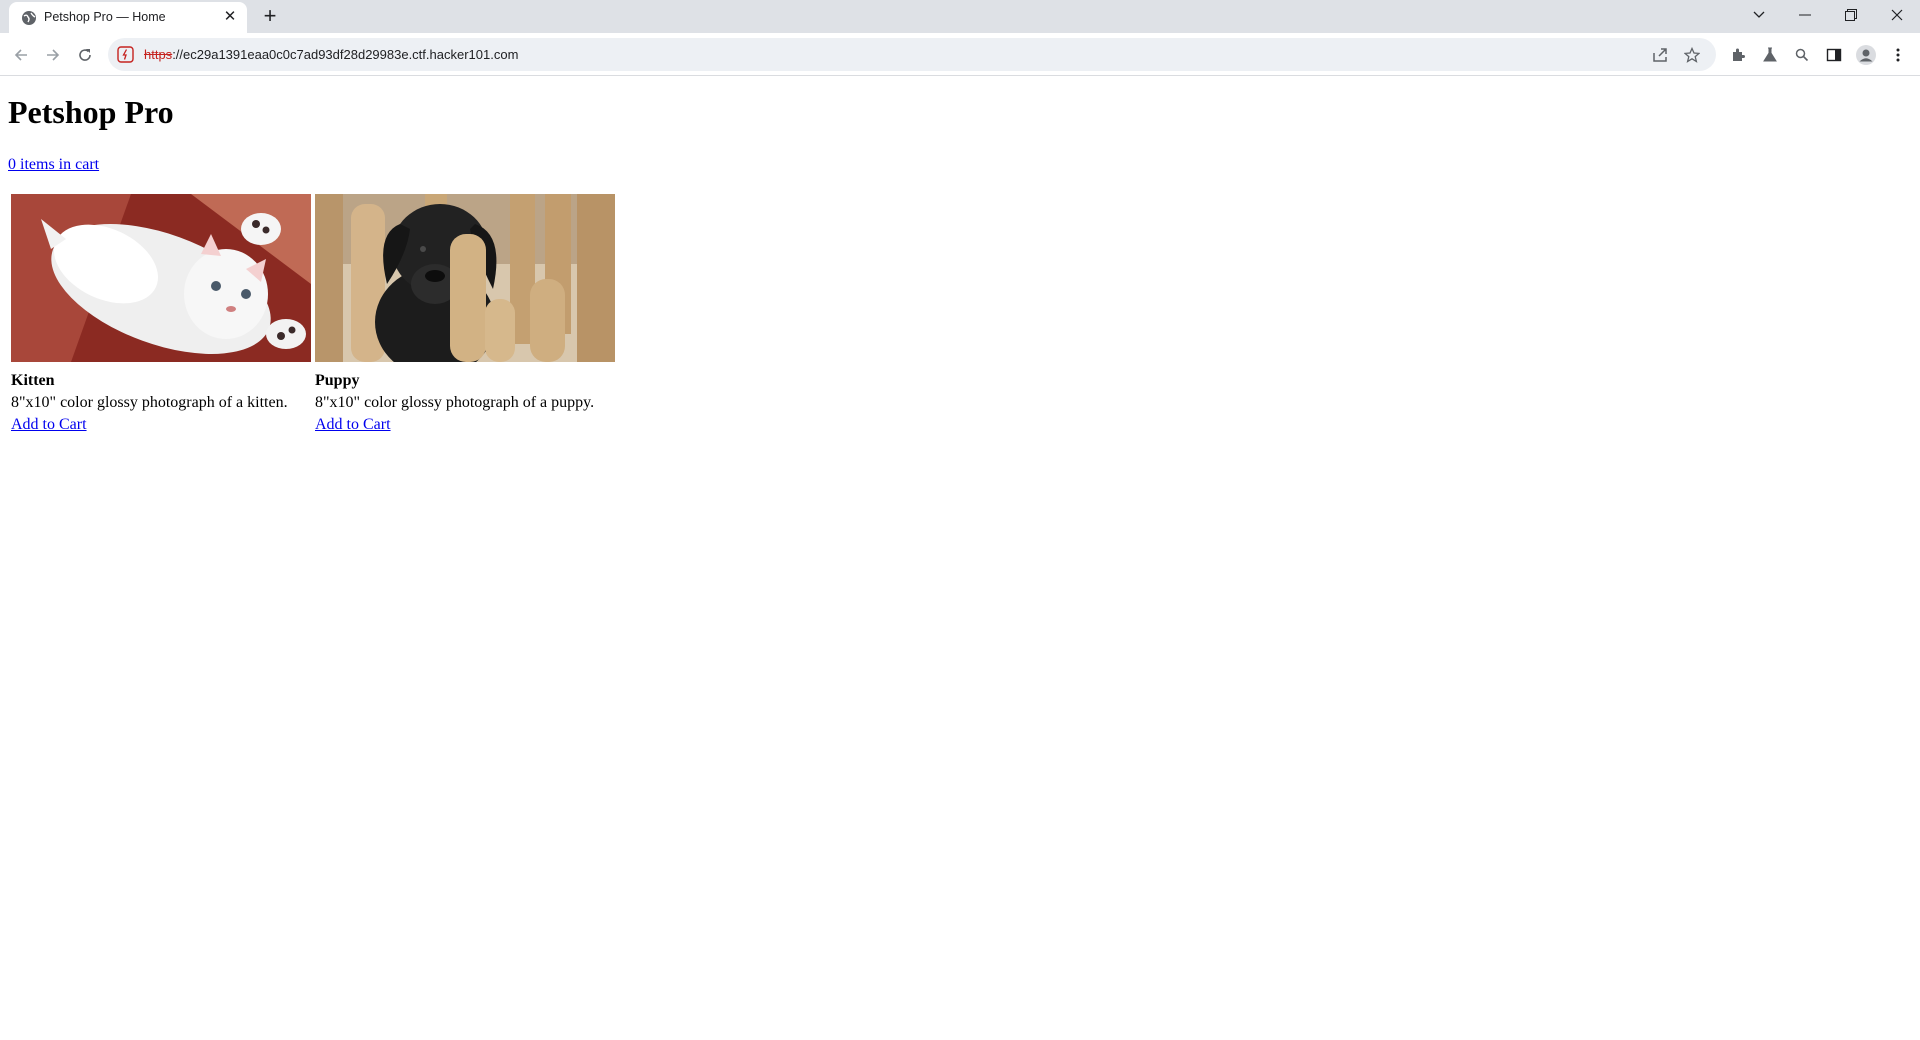 The image size is (1920, 1040). I want to click on reload-button, so click(85, 55).